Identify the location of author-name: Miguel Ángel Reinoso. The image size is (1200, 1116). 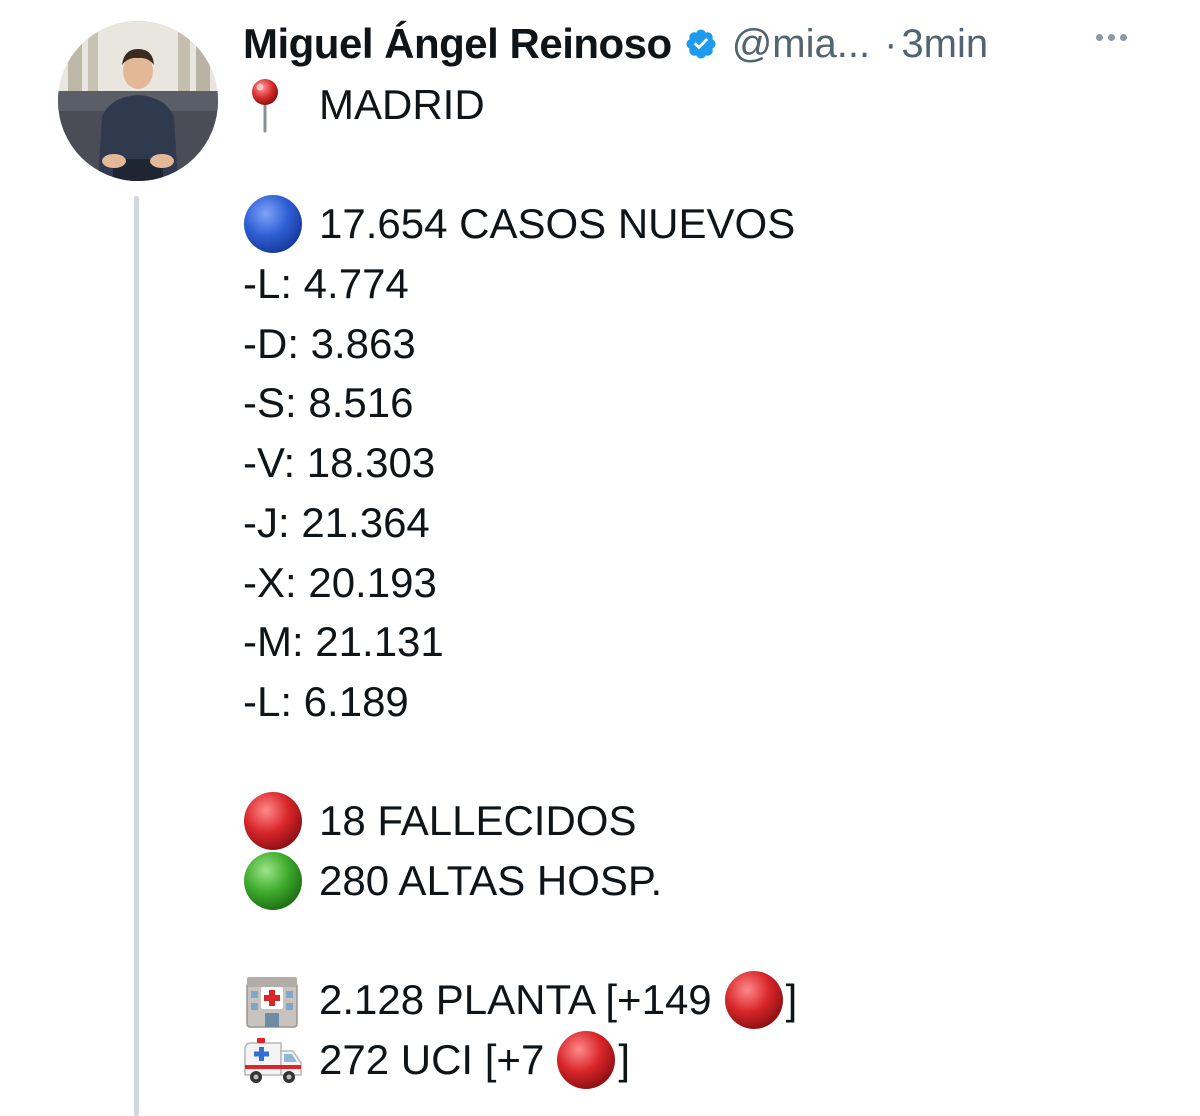
(457, 44).